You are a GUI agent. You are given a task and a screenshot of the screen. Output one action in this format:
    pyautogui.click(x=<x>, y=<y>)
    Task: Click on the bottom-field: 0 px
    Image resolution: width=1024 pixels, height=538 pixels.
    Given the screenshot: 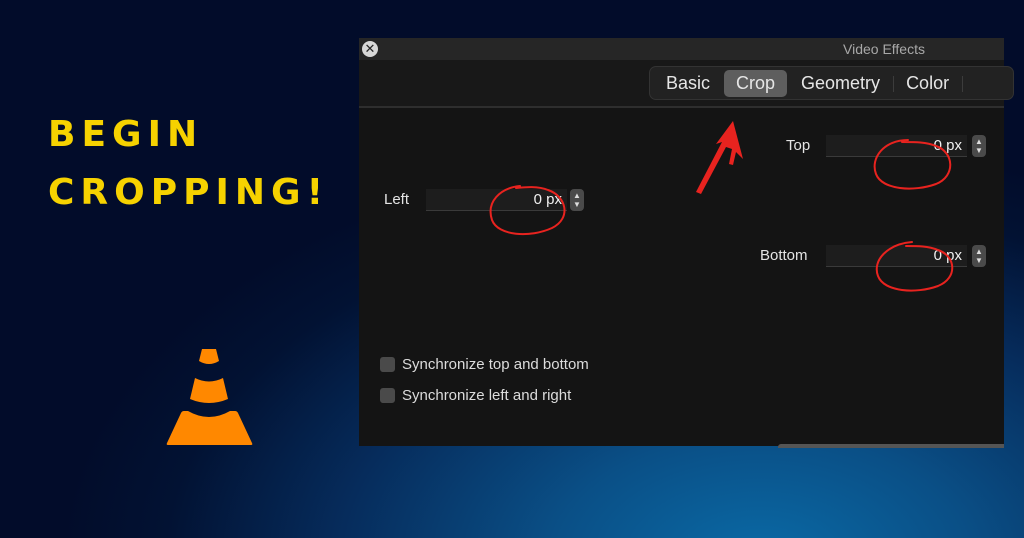 What is the action you would take?
    pyautogui.click(x=896, y=256)
    